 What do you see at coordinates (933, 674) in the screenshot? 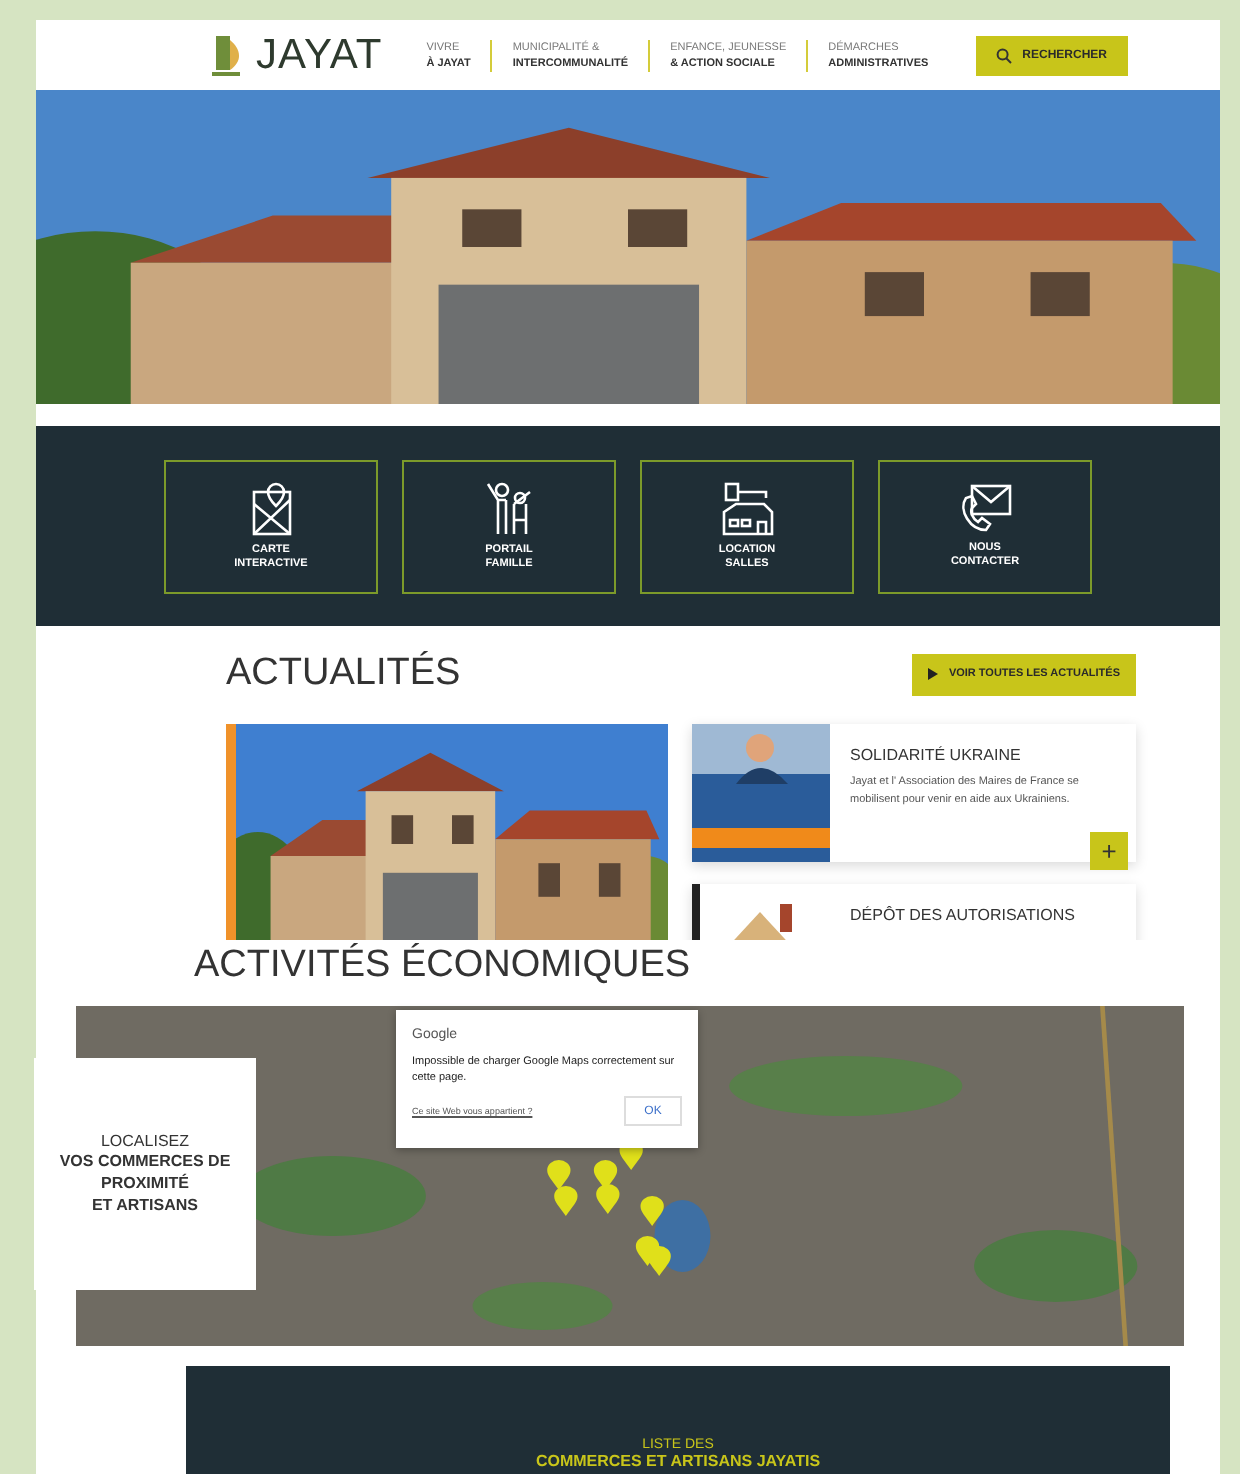
I see `play-icon` at bounding box center [933, 674].